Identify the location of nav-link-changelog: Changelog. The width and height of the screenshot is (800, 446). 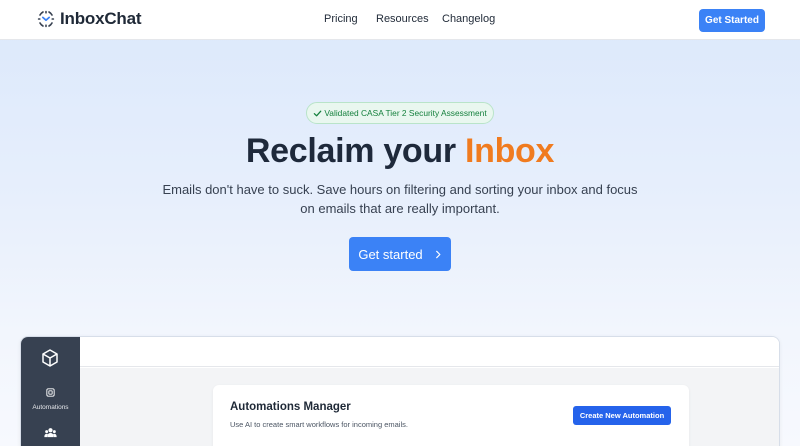
(468, 19).